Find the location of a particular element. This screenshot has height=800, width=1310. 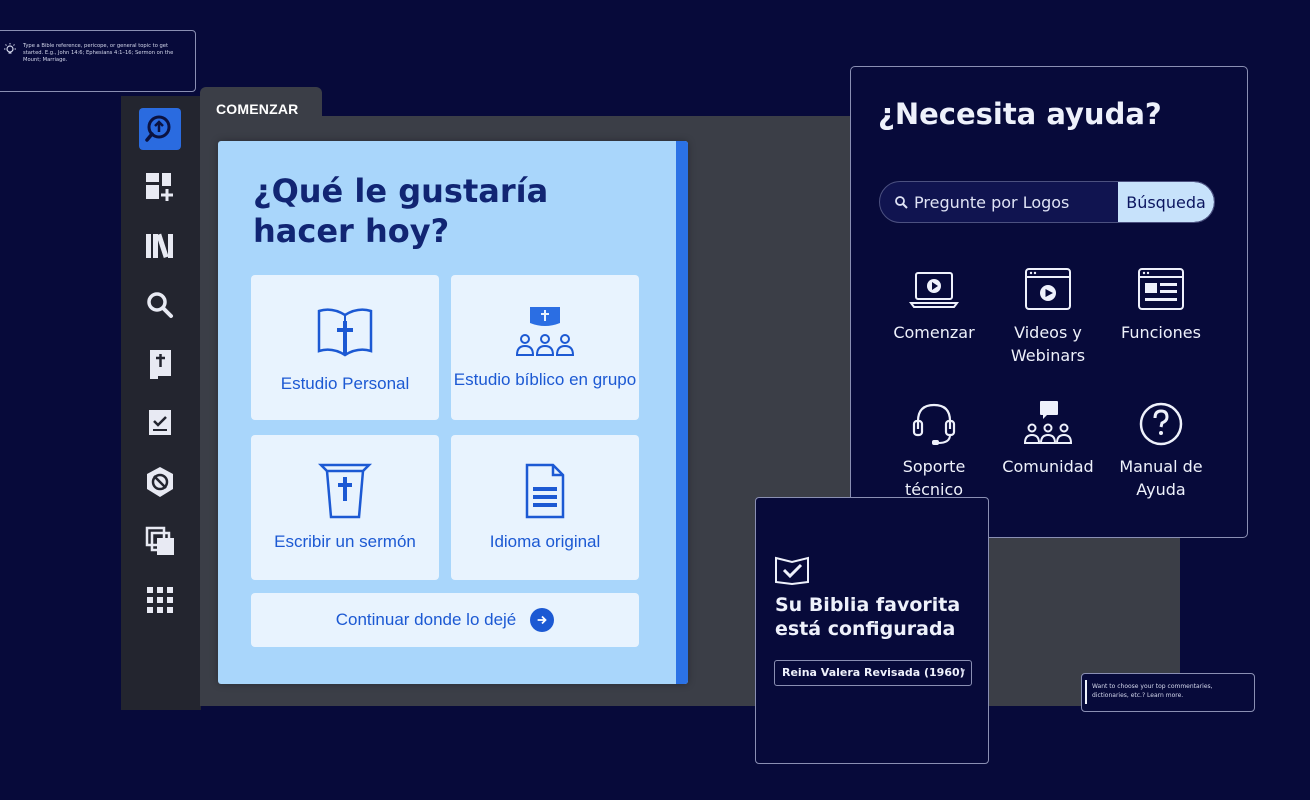

sidebar-item-library is located at coordinates (160, 246).